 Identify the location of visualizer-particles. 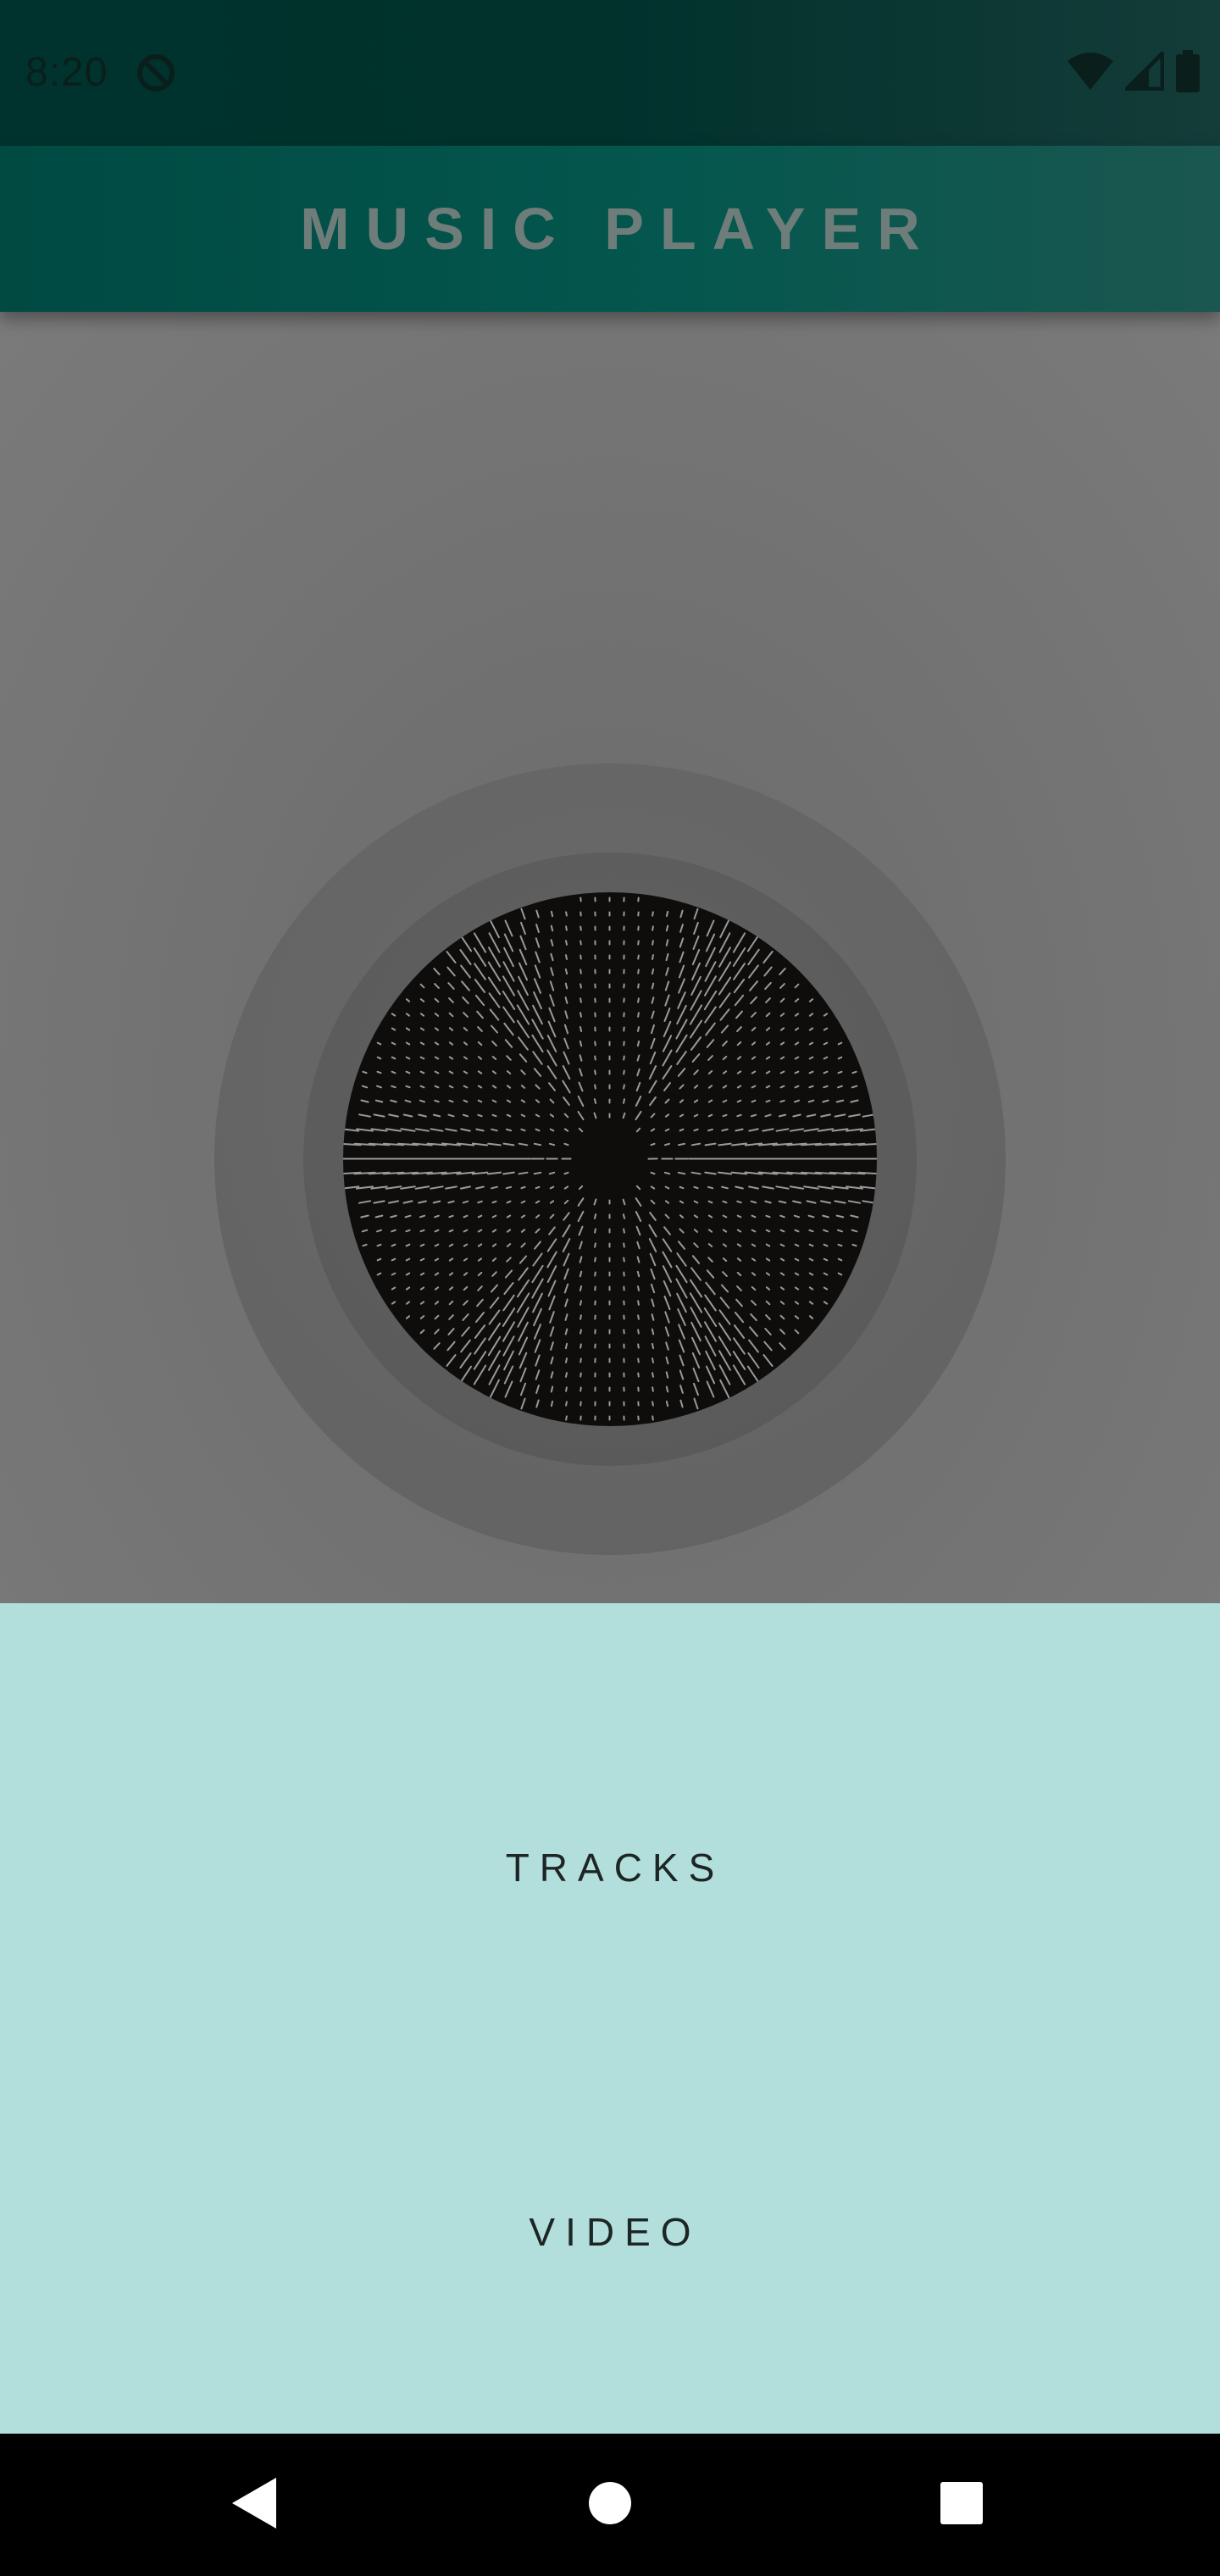
(610, 1159).